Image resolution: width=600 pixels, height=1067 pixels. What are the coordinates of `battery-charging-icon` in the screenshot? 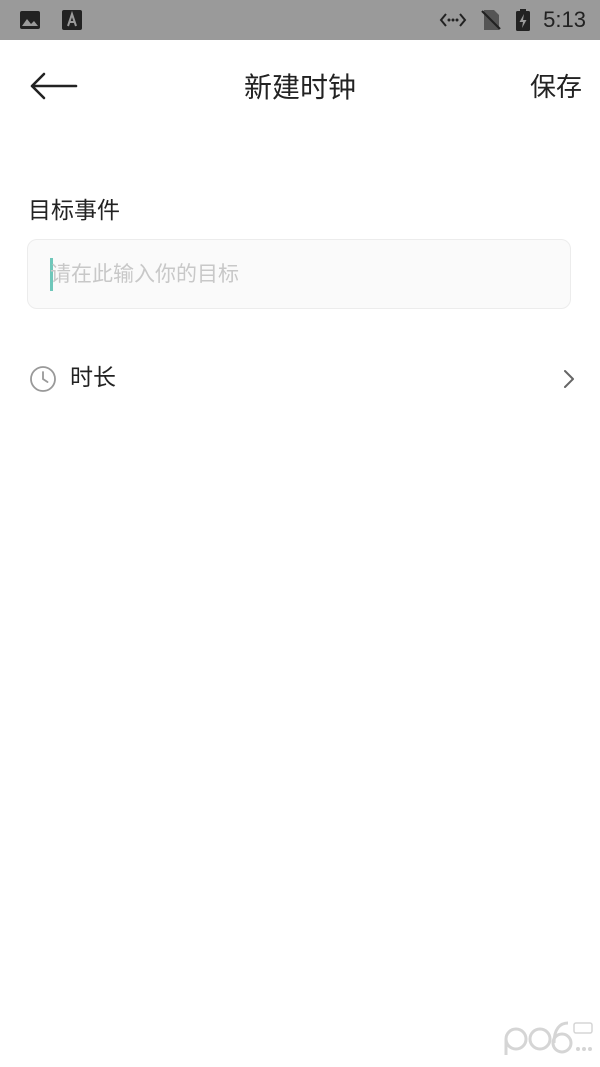 It's located at (523, 20).